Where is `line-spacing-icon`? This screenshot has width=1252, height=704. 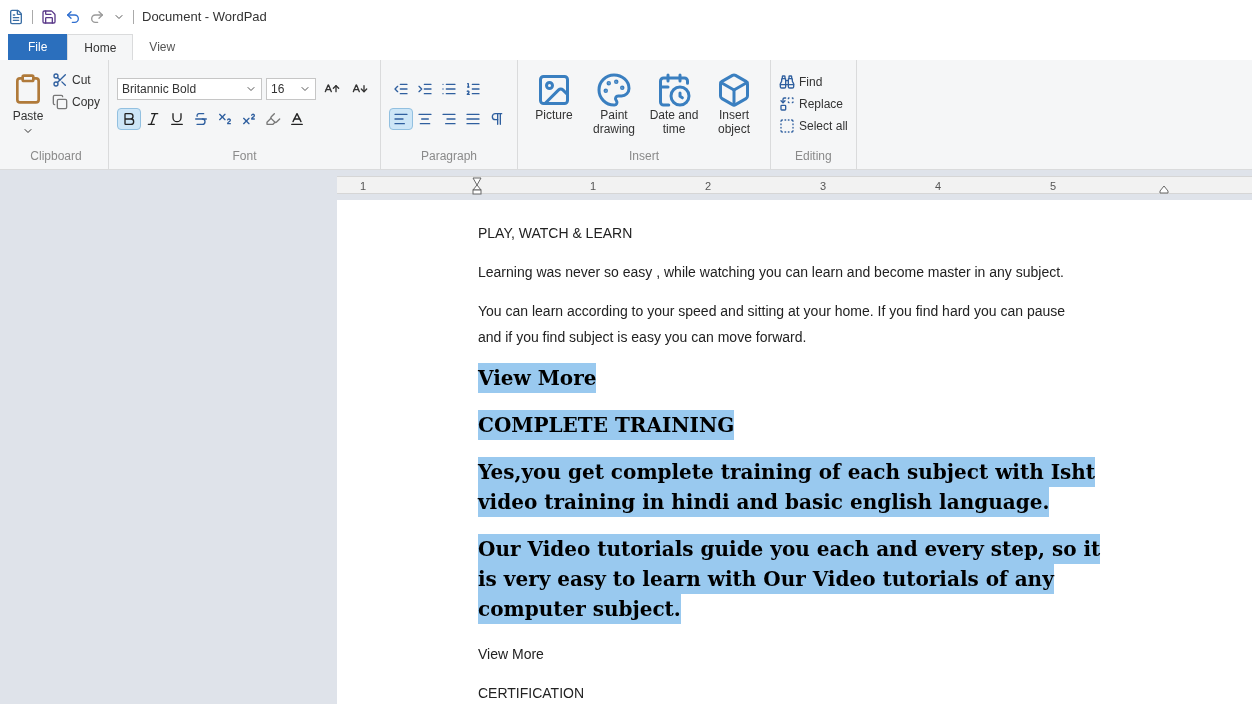
line-spacing-icon is located at coordinates (473, 88).